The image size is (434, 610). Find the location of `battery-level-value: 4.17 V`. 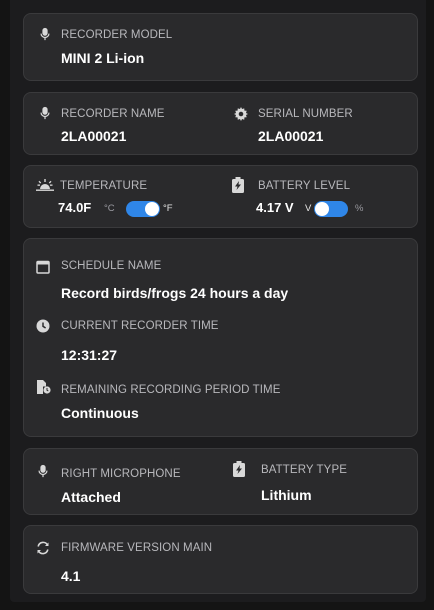

battery-level-value: 4.17 V is located at coordinates (275, 207).